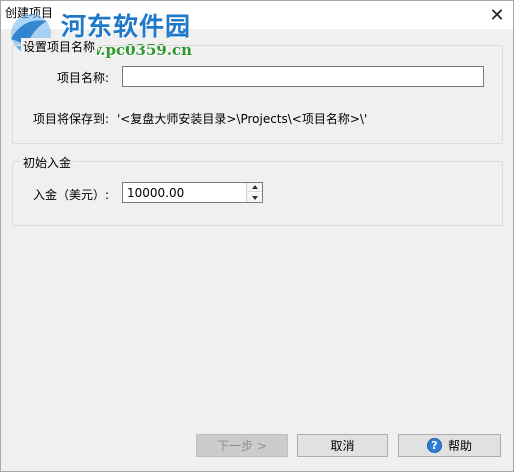  What do you see at coordinates (242, 445) in the screenshot?
I see `next-button: 下一步 >` at bounding box center [242, 445].